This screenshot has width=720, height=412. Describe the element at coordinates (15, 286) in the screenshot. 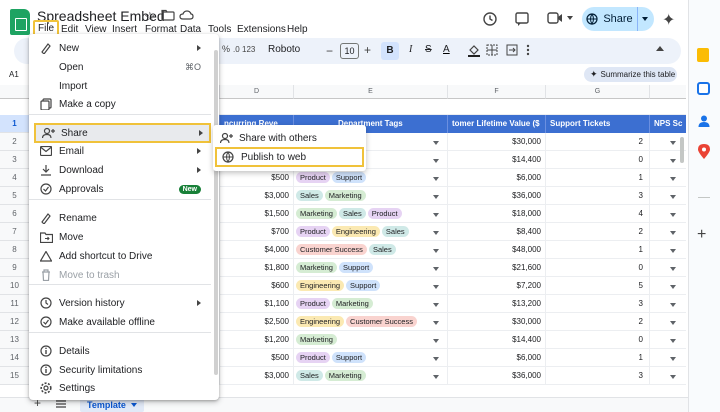

I see `row-number: 10` at that location.